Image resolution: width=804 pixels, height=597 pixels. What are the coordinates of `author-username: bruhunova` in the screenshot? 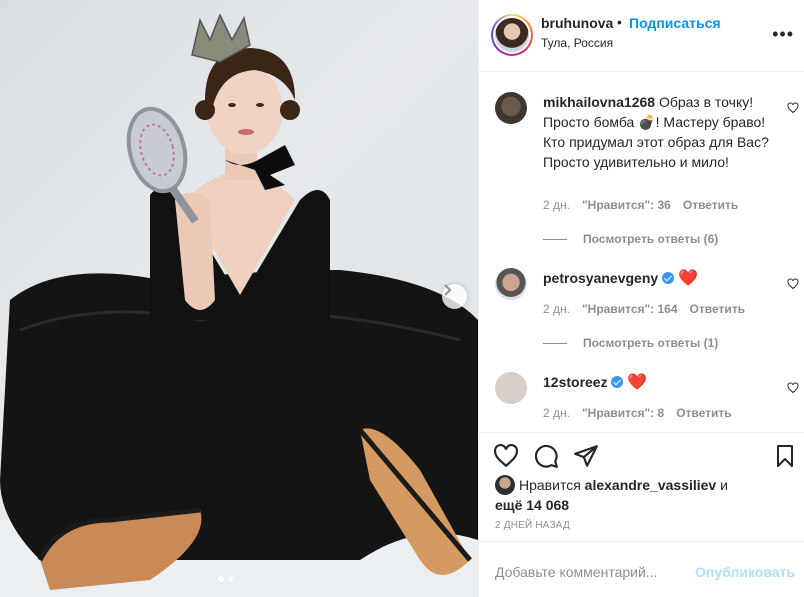 It's located at (577, 23).